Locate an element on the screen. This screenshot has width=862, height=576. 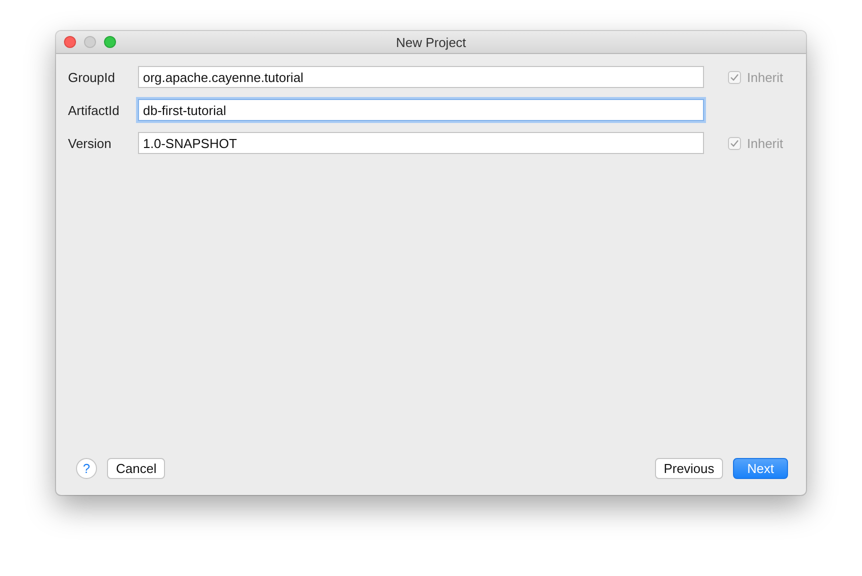
field-label: GroupId is located at coordinates (92, 77).